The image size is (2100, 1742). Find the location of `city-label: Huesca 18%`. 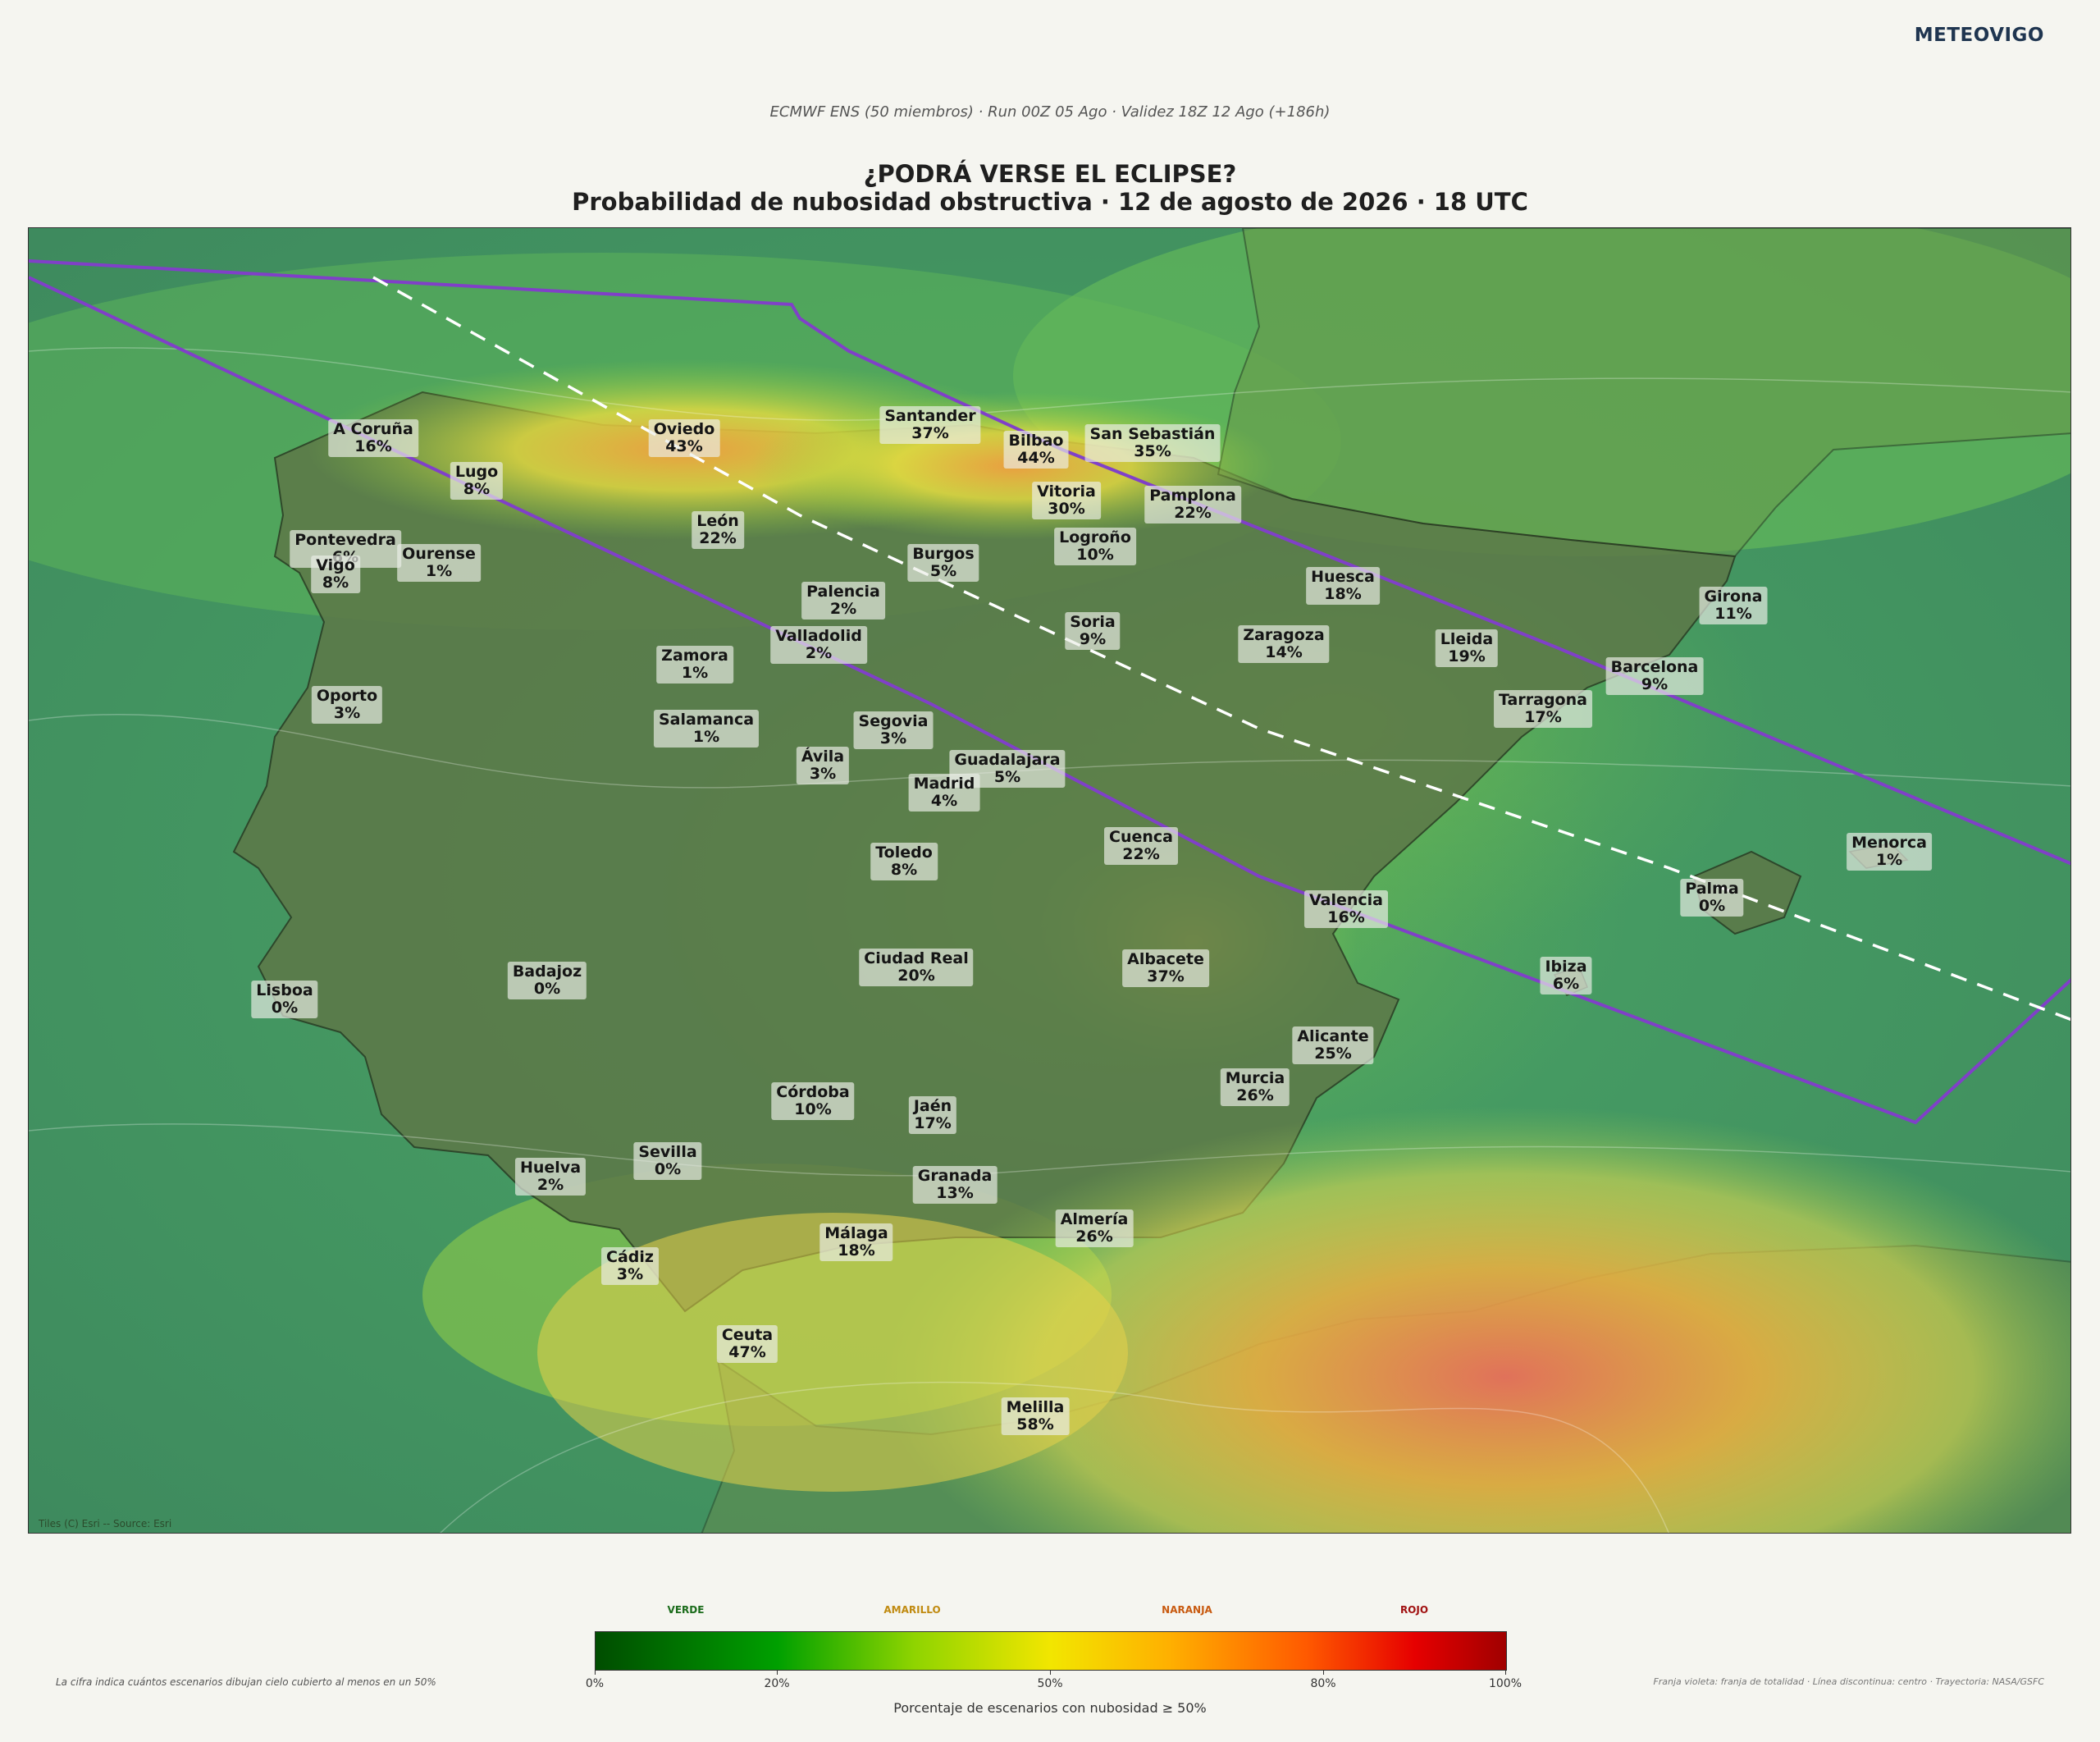

city-label: Huesca 18% is located at coordinates (1343, 586).